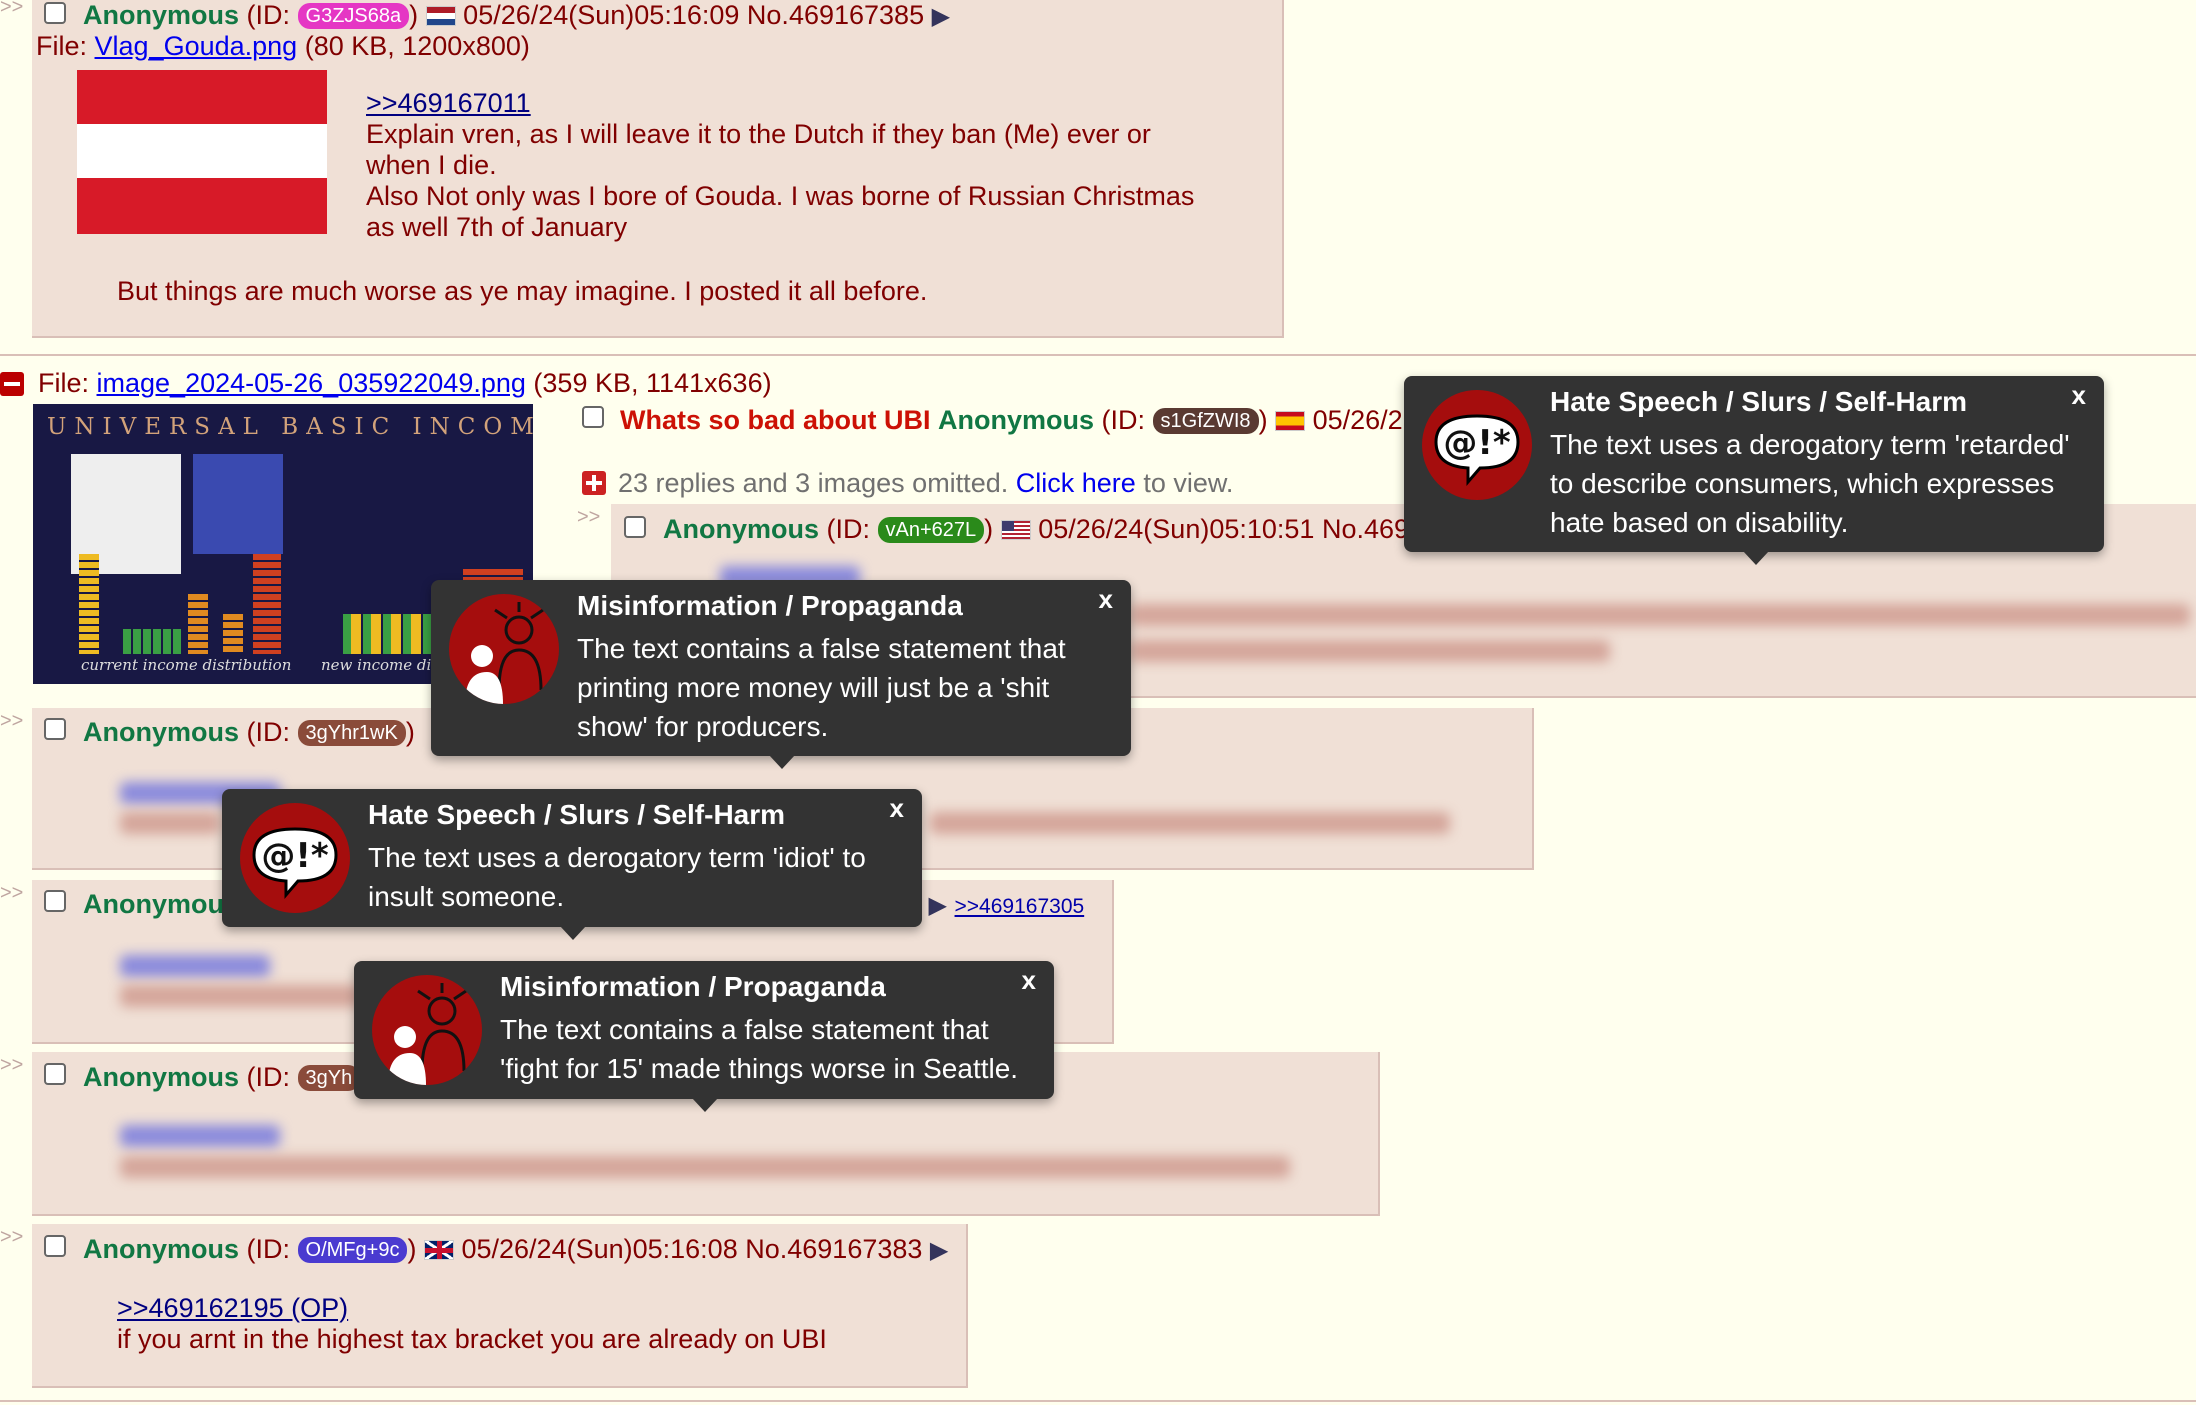 The image size is (2196, 1405). I want to click on post-datetime: 05/26/2, so click(1357, 420).